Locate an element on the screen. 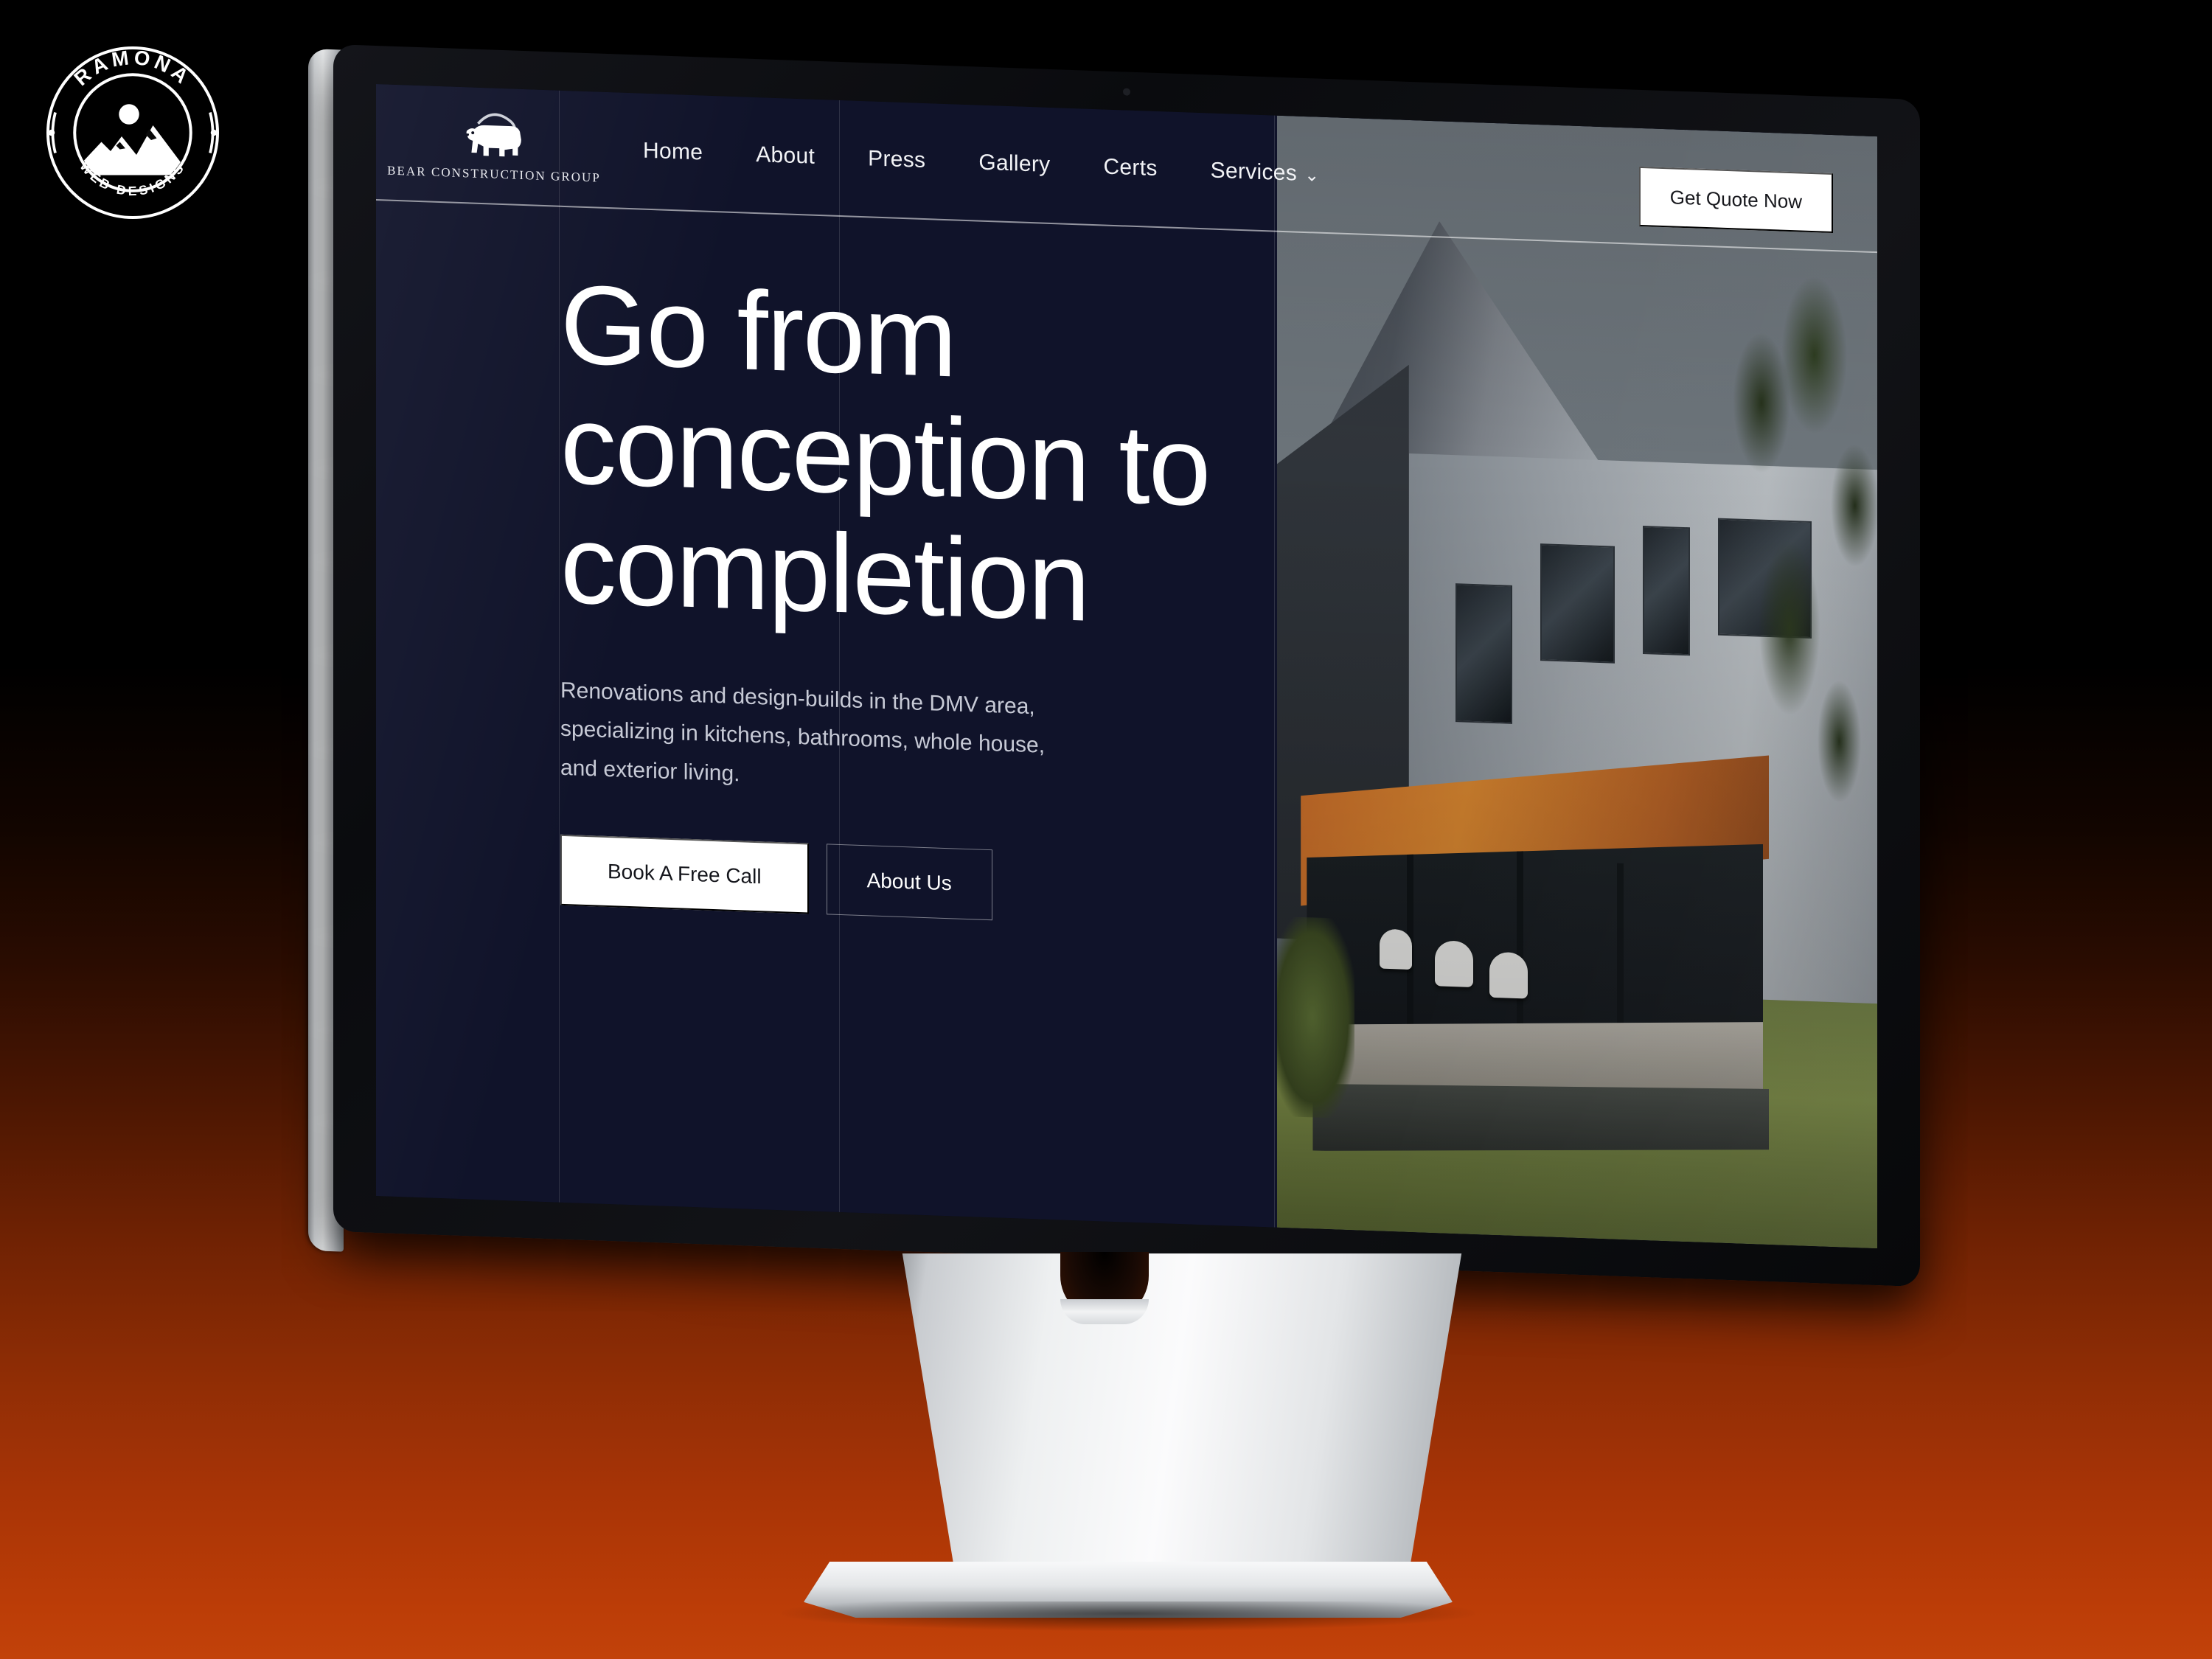 The image size is (2212, 1659). chevron-down-icon: ⌄ is located at coordinates (1312, 175).